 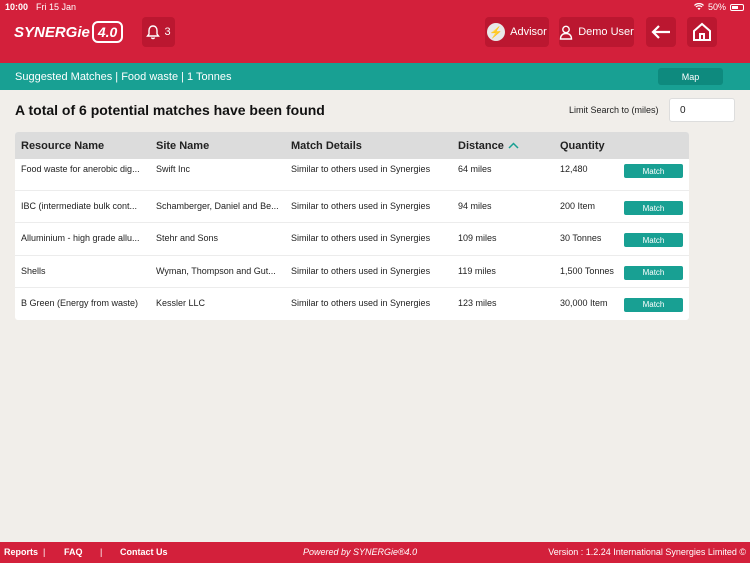 What do you see at coordinates (513, 145) in the screenshot?
I see `sort-ascending-icon` at bounding box center [513, 145].